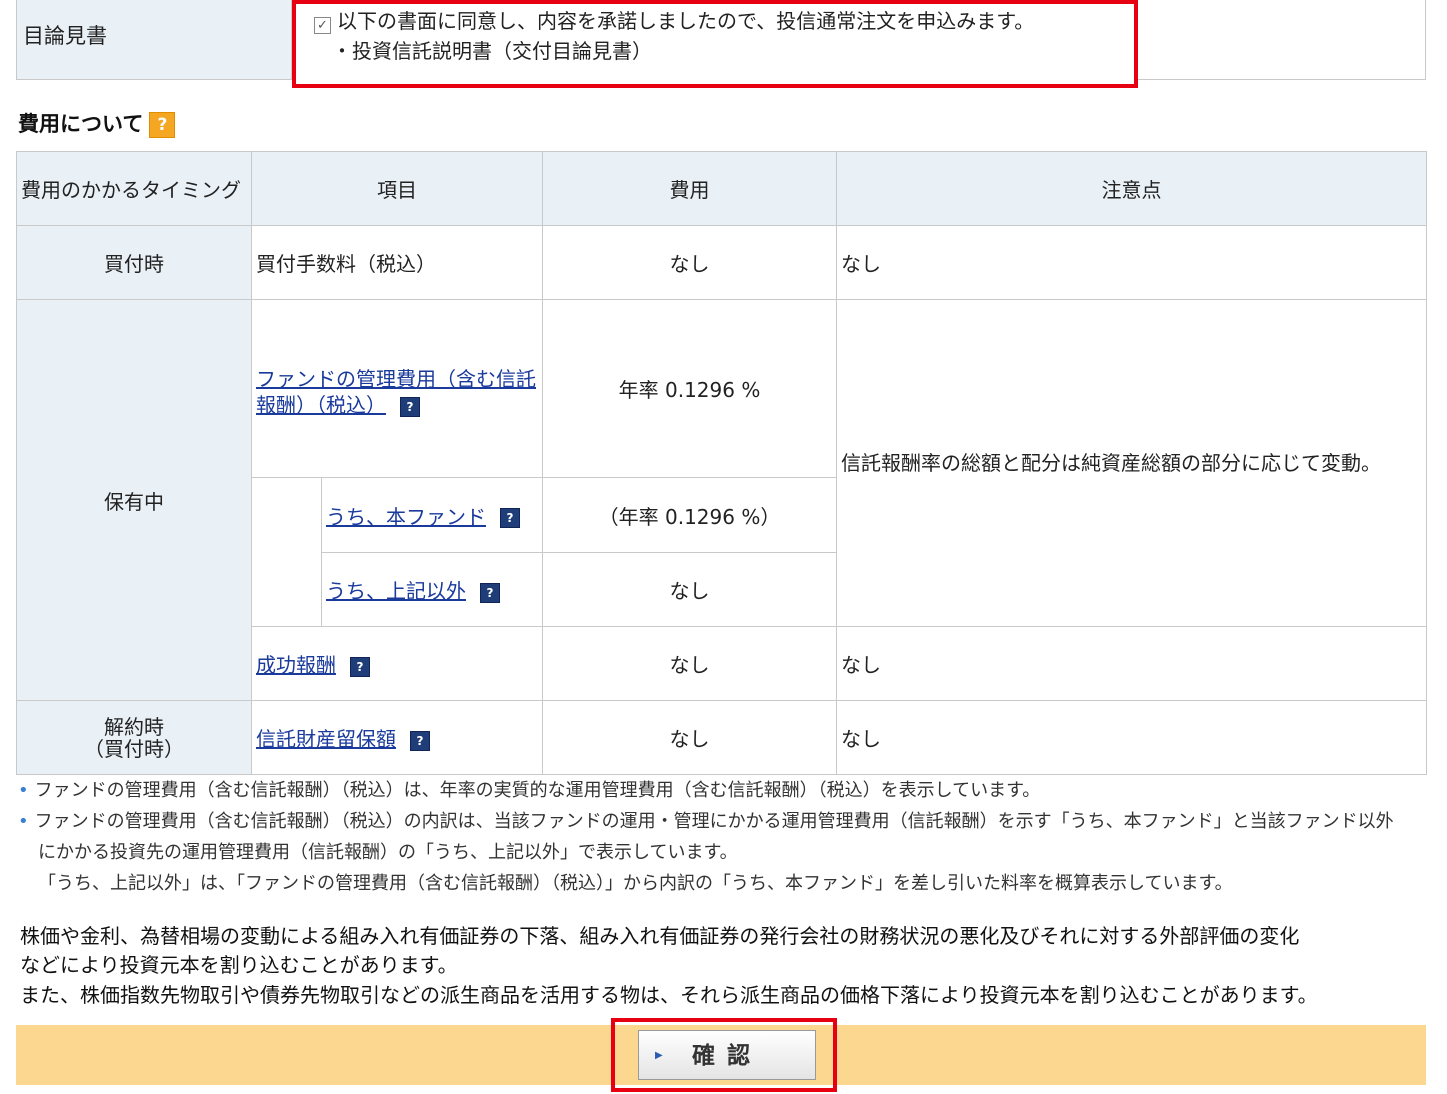  Describe the element at coordinates (1131, 463) in the screenshot. I see `note-mgmt: 信託報酬率の総額と配分は純資産総額の部分に応じて変動。` at that location.